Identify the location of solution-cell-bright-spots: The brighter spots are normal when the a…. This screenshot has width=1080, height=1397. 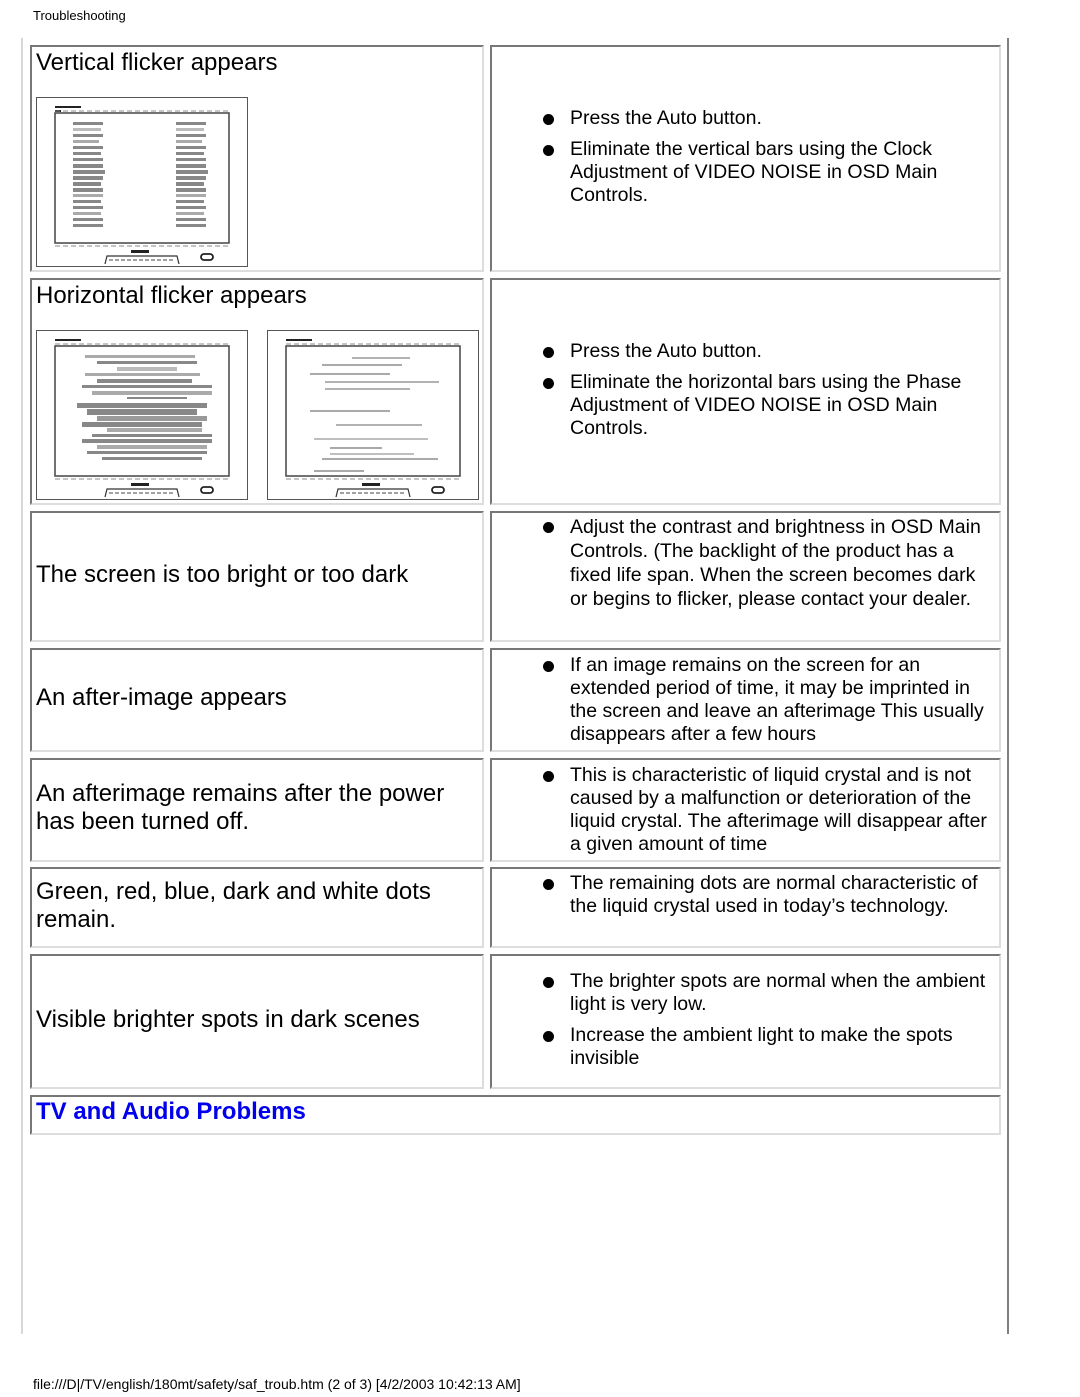
(745, 1021).